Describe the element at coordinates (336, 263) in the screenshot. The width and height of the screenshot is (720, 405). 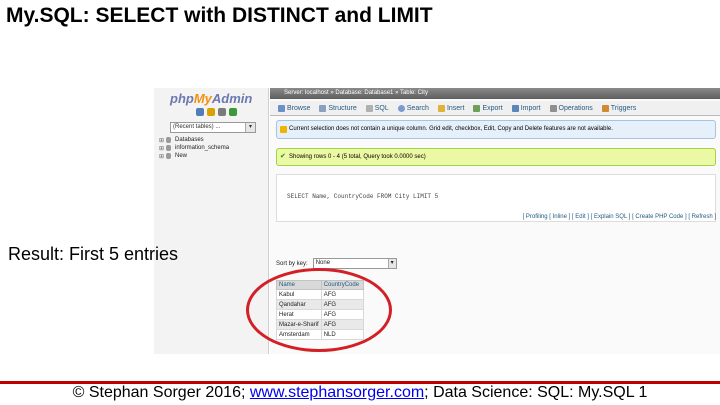
I see `sort-row: Sort by key: None ▾` at that location.